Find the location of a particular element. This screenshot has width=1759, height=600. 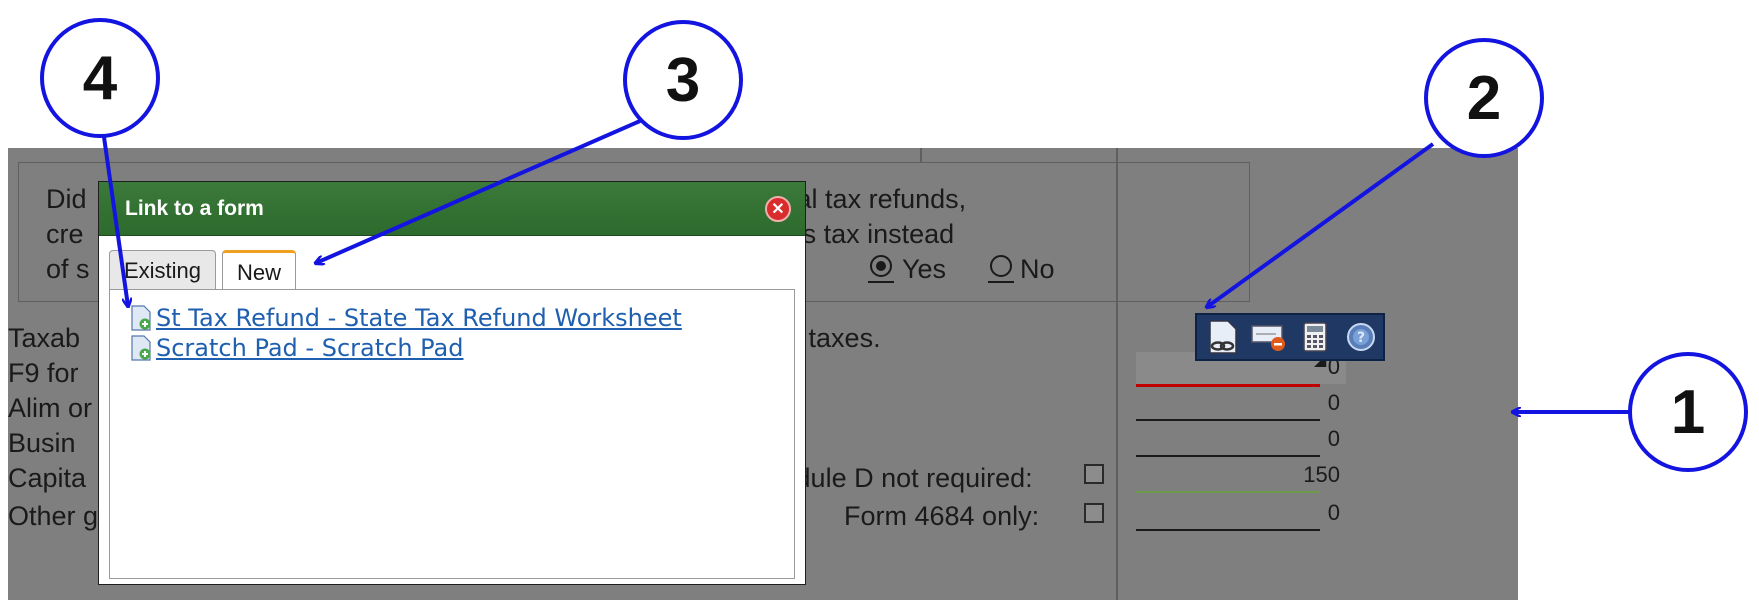

link-text: Scratch Pad - Scratch Pad is located at coordinates (310, 348).